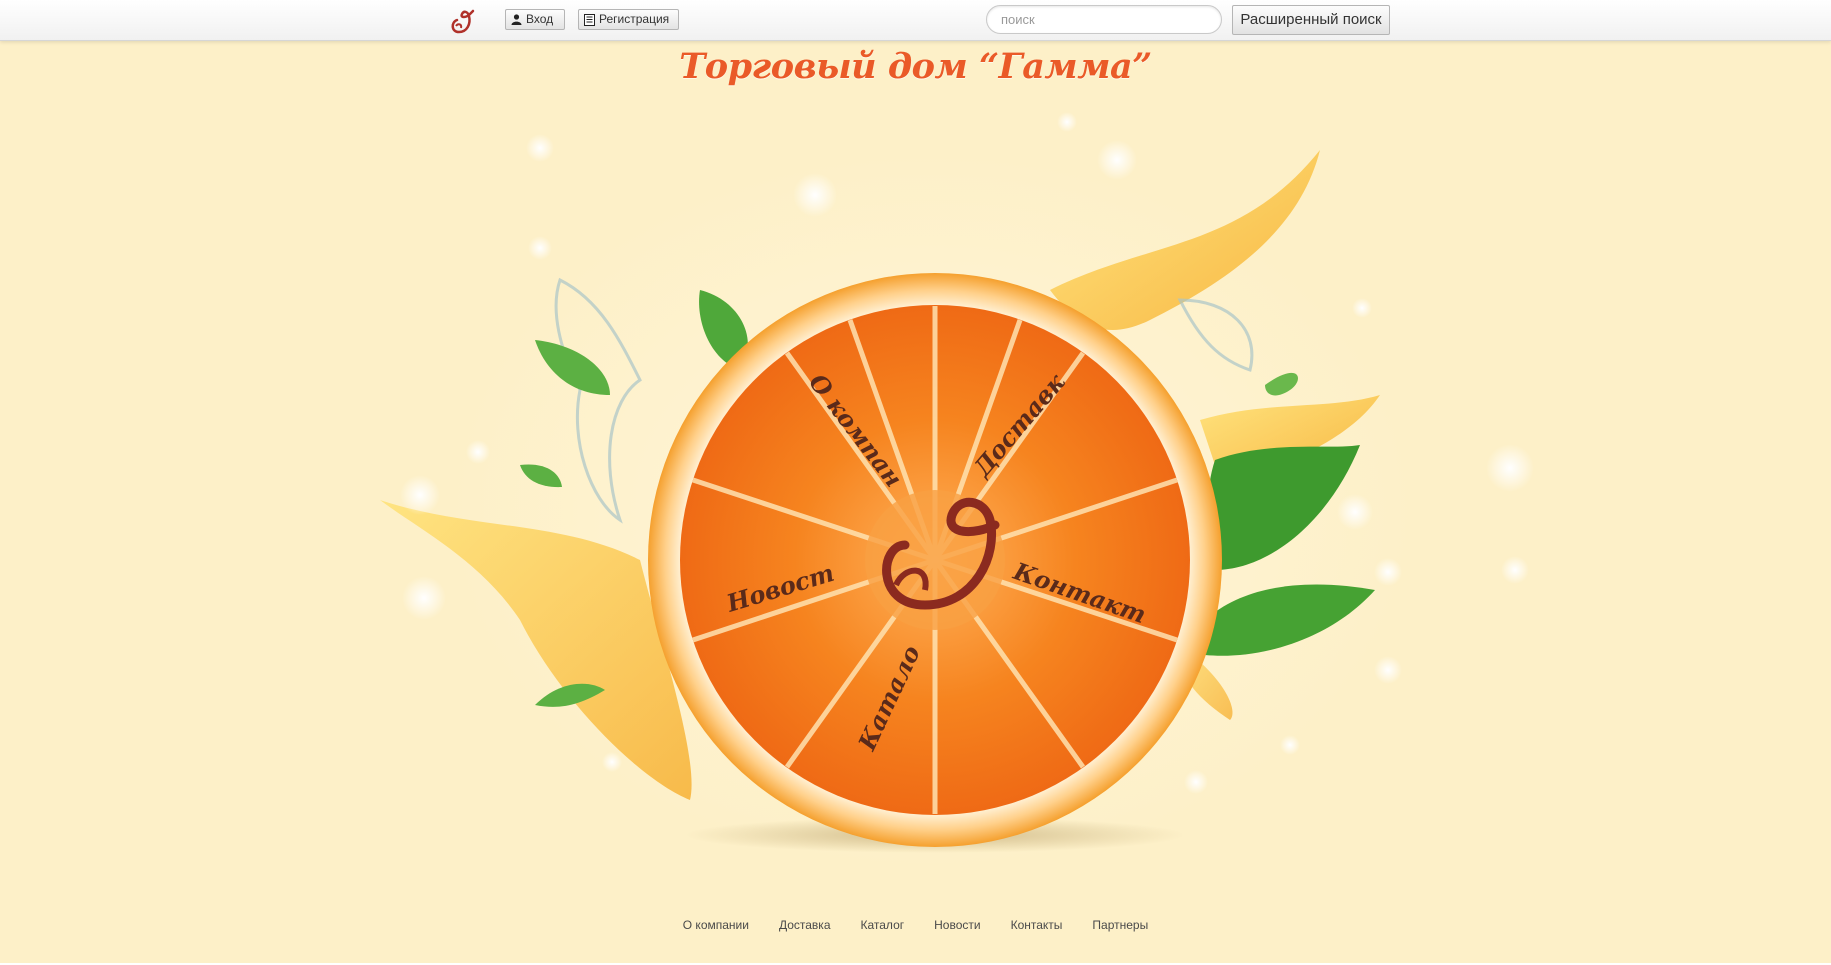  What do you see at coordinates (1037, 925) in the screenshot?
I see `footer-link-contacts: Контакты` at bounding box center [1037, 925].